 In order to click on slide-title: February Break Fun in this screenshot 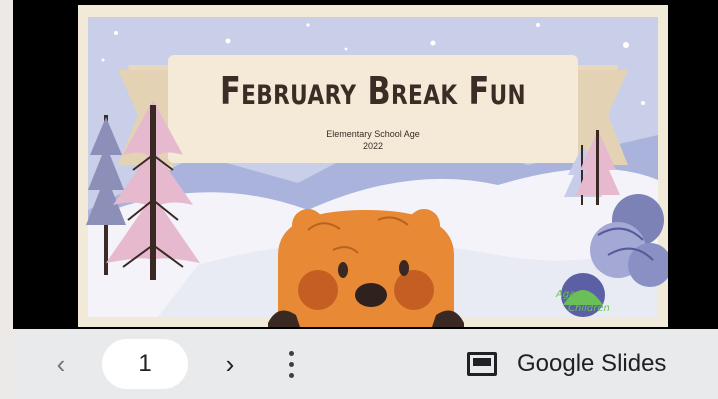, I will do `click(373, 91)`.